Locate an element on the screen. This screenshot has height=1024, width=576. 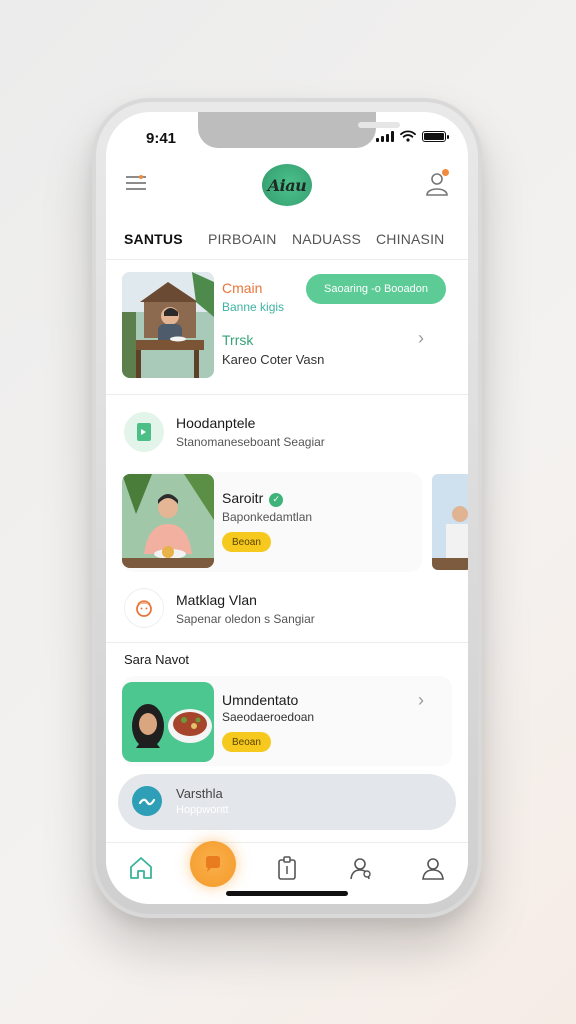
profile-name-row: Saroitr ✓ is located at coordinates (253, 498).